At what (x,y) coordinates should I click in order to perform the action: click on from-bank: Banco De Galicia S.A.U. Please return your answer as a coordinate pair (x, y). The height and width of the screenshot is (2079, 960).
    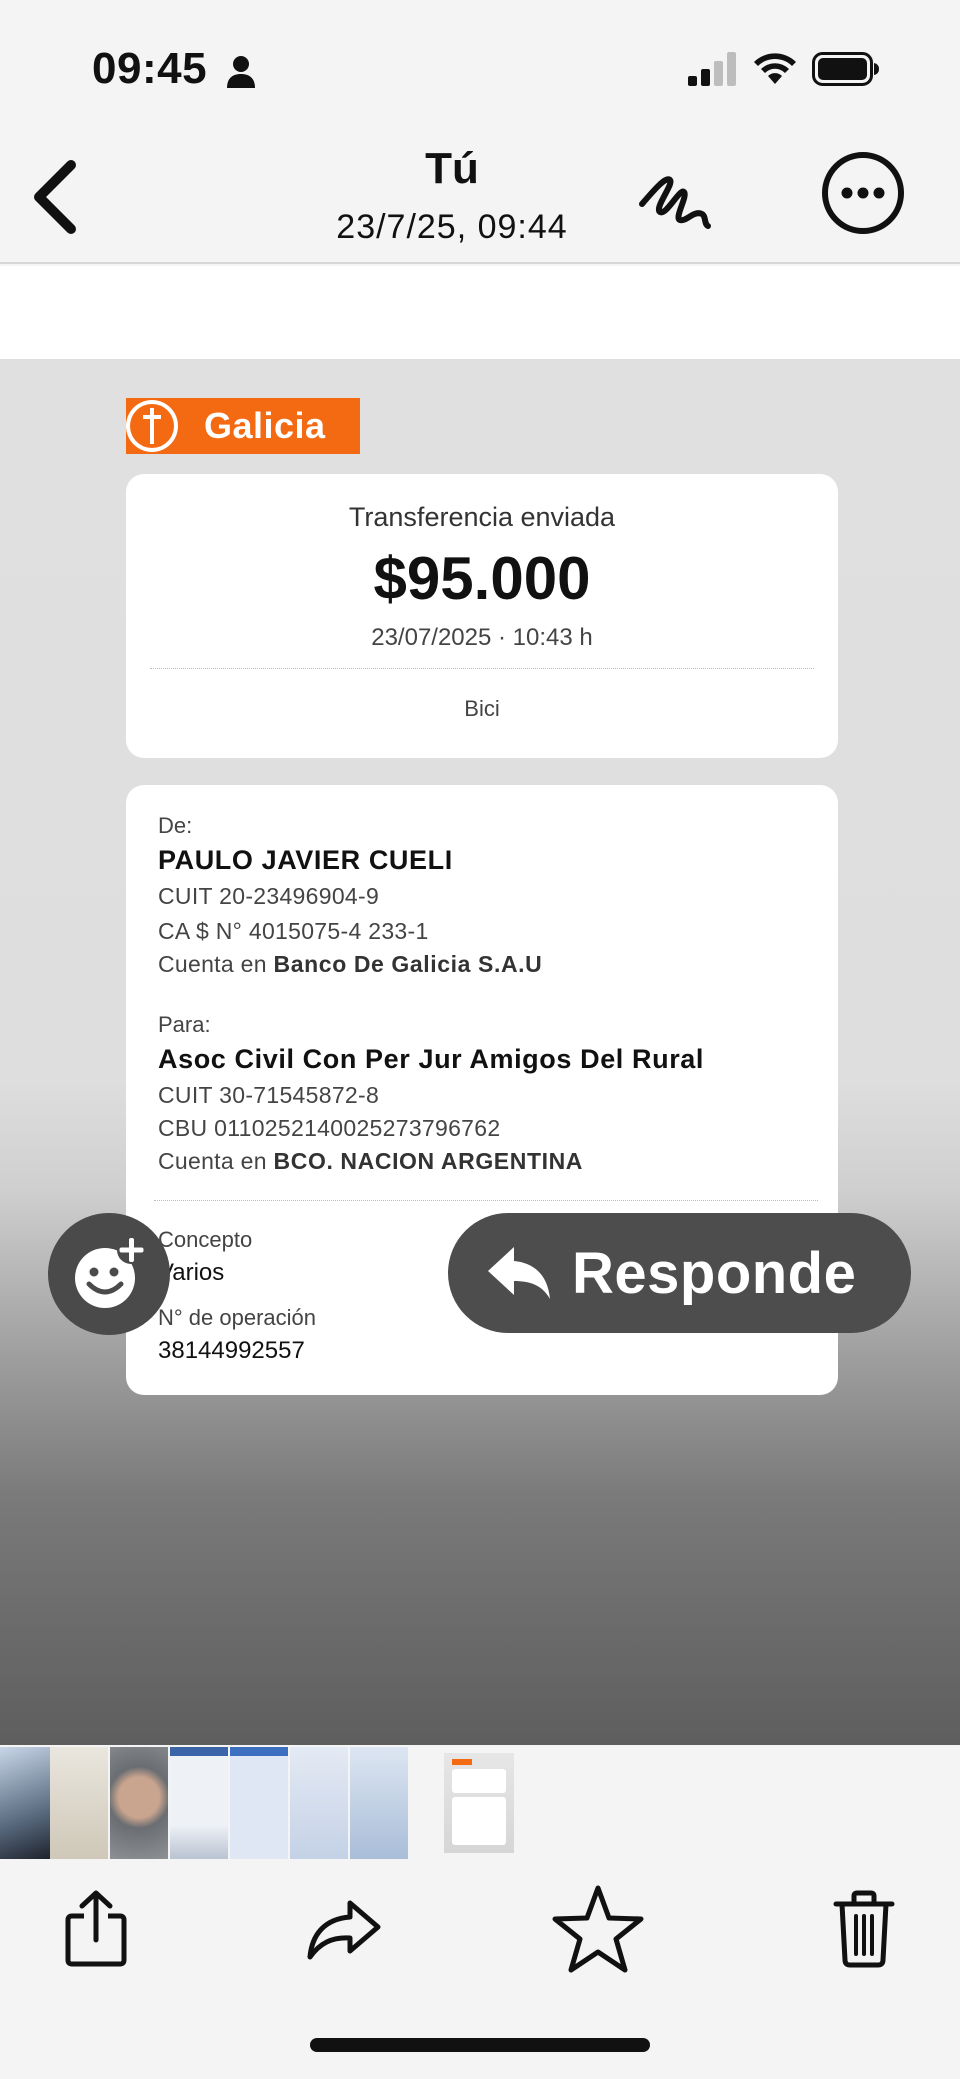
    Looking at the image, I should click on (408, 964).